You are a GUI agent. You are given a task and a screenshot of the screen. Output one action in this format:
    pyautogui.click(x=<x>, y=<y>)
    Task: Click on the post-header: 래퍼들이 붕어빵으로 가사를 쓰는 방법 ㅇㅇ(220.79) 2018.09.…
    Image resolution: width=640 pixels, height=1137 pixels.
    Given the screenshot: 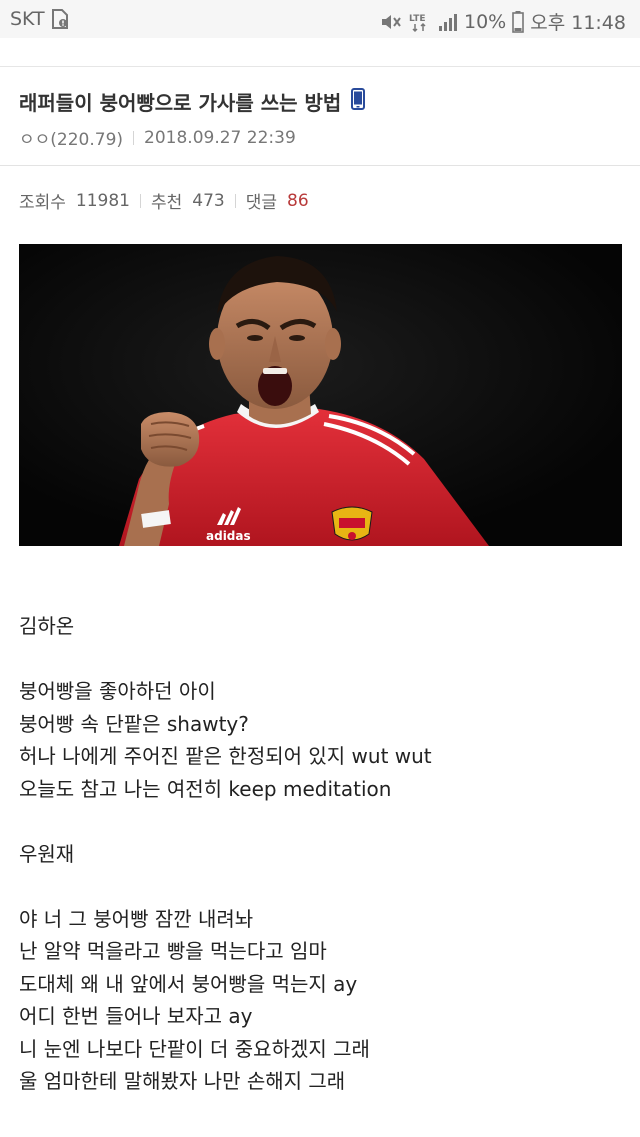 What is the action you would take?
    pyautogui.click(x=320, y=116)
    